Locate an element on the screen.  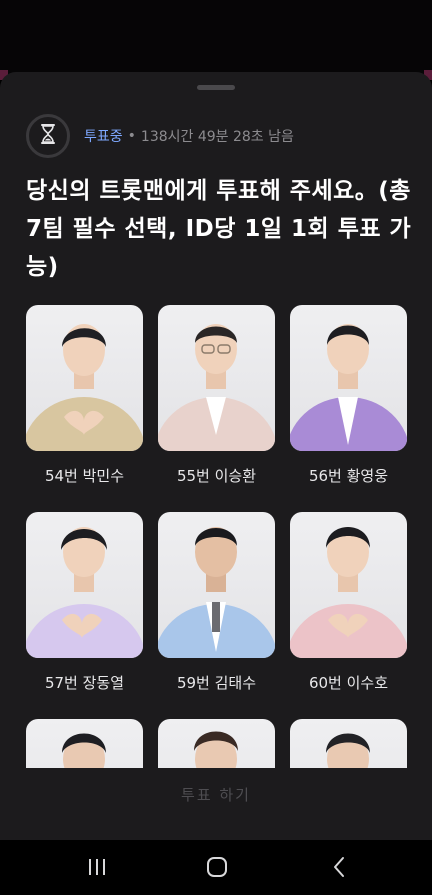
hourglass-icon is located at coordinates (48, 136).